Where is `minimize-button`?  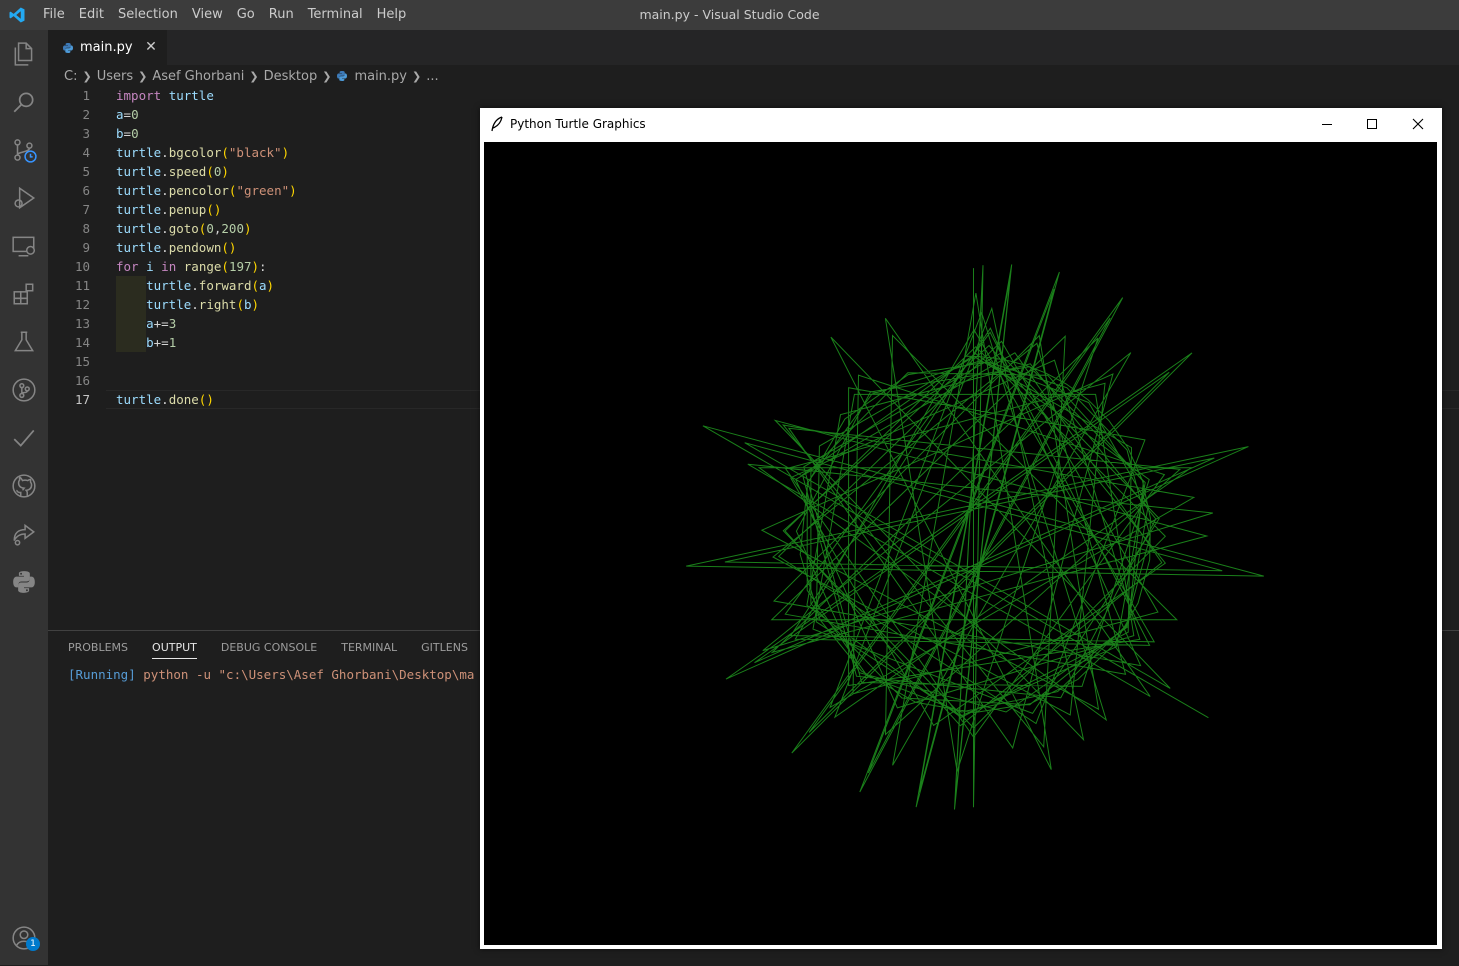
minimize-button is located at coordinates (1327, 124).